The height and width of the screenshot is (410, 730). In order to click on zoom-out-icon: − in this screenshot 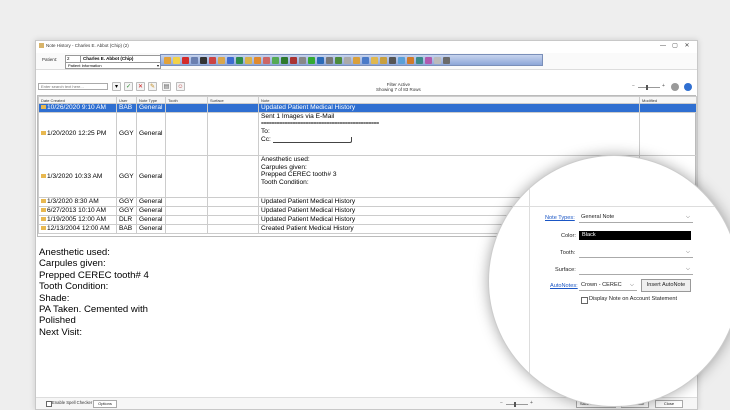, I will do `click(633, 86)`.